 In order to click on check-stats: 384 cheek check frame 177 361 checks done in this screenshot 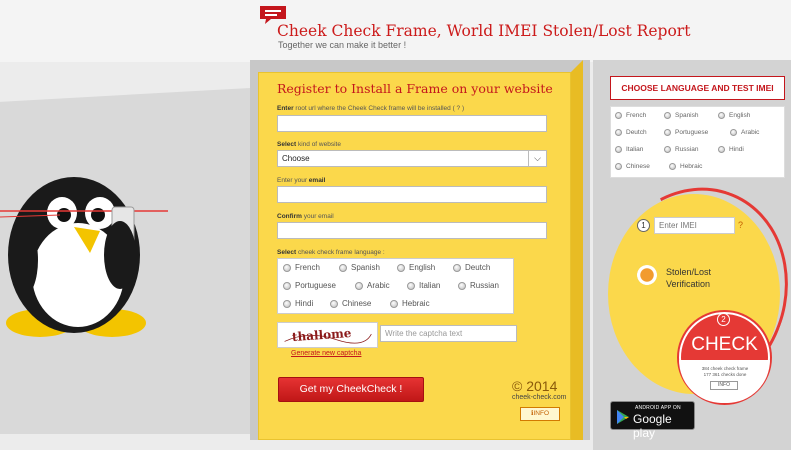, I will do `click(725, 371)`.